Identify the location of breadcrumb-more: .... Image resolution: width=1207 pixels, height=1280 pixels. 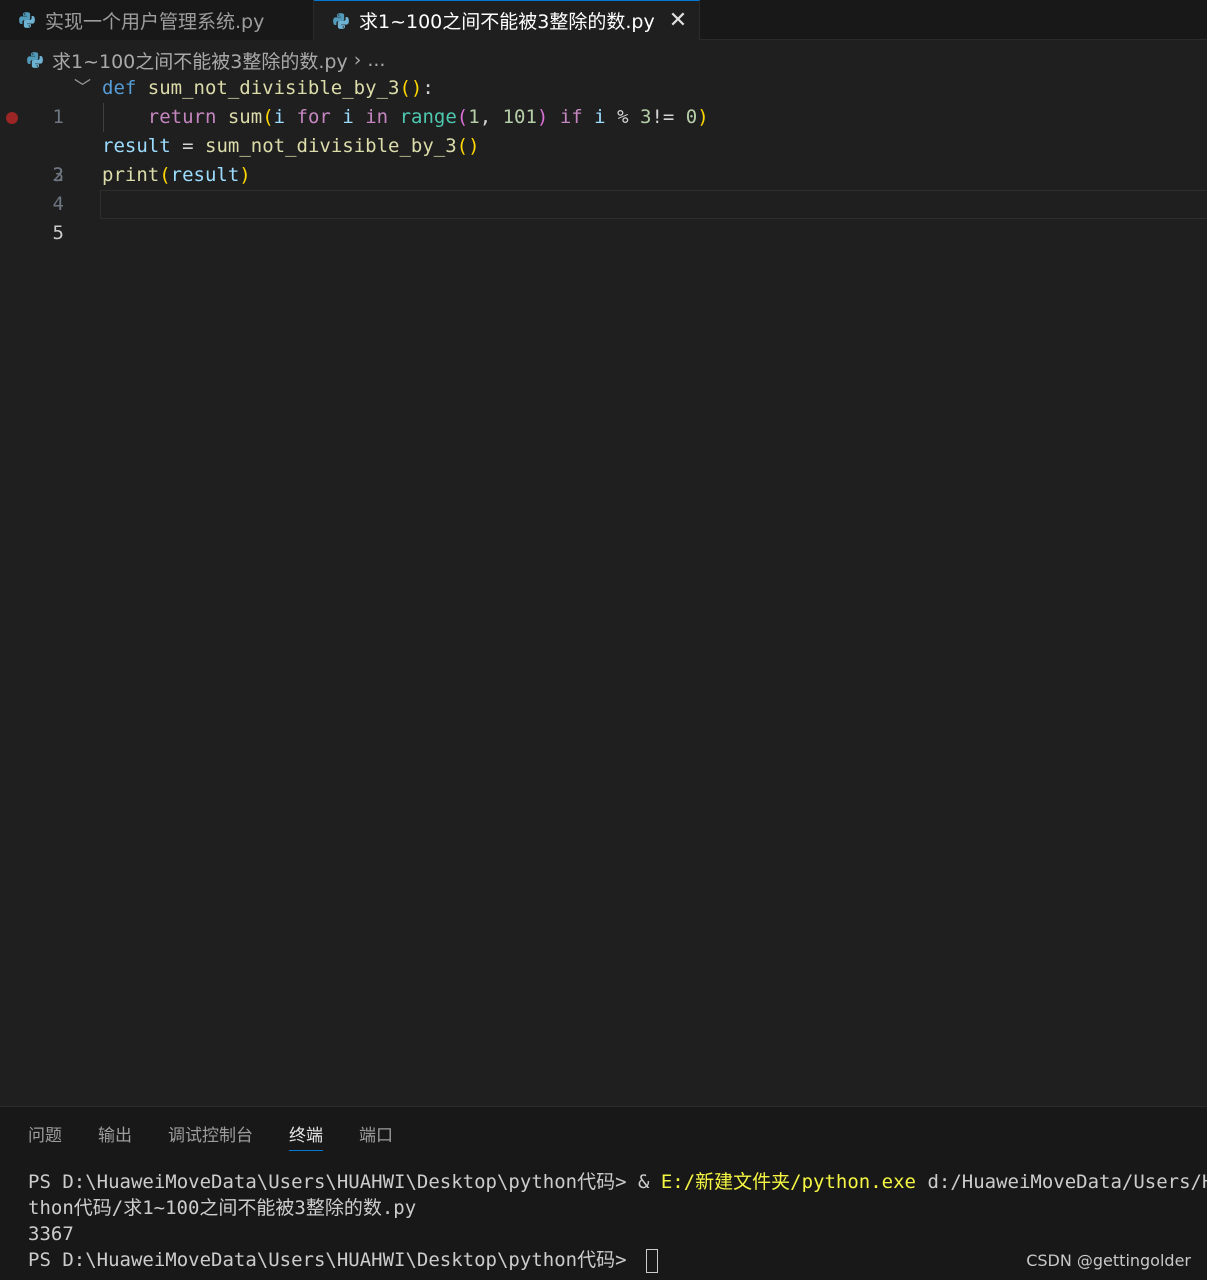
(376, 60).